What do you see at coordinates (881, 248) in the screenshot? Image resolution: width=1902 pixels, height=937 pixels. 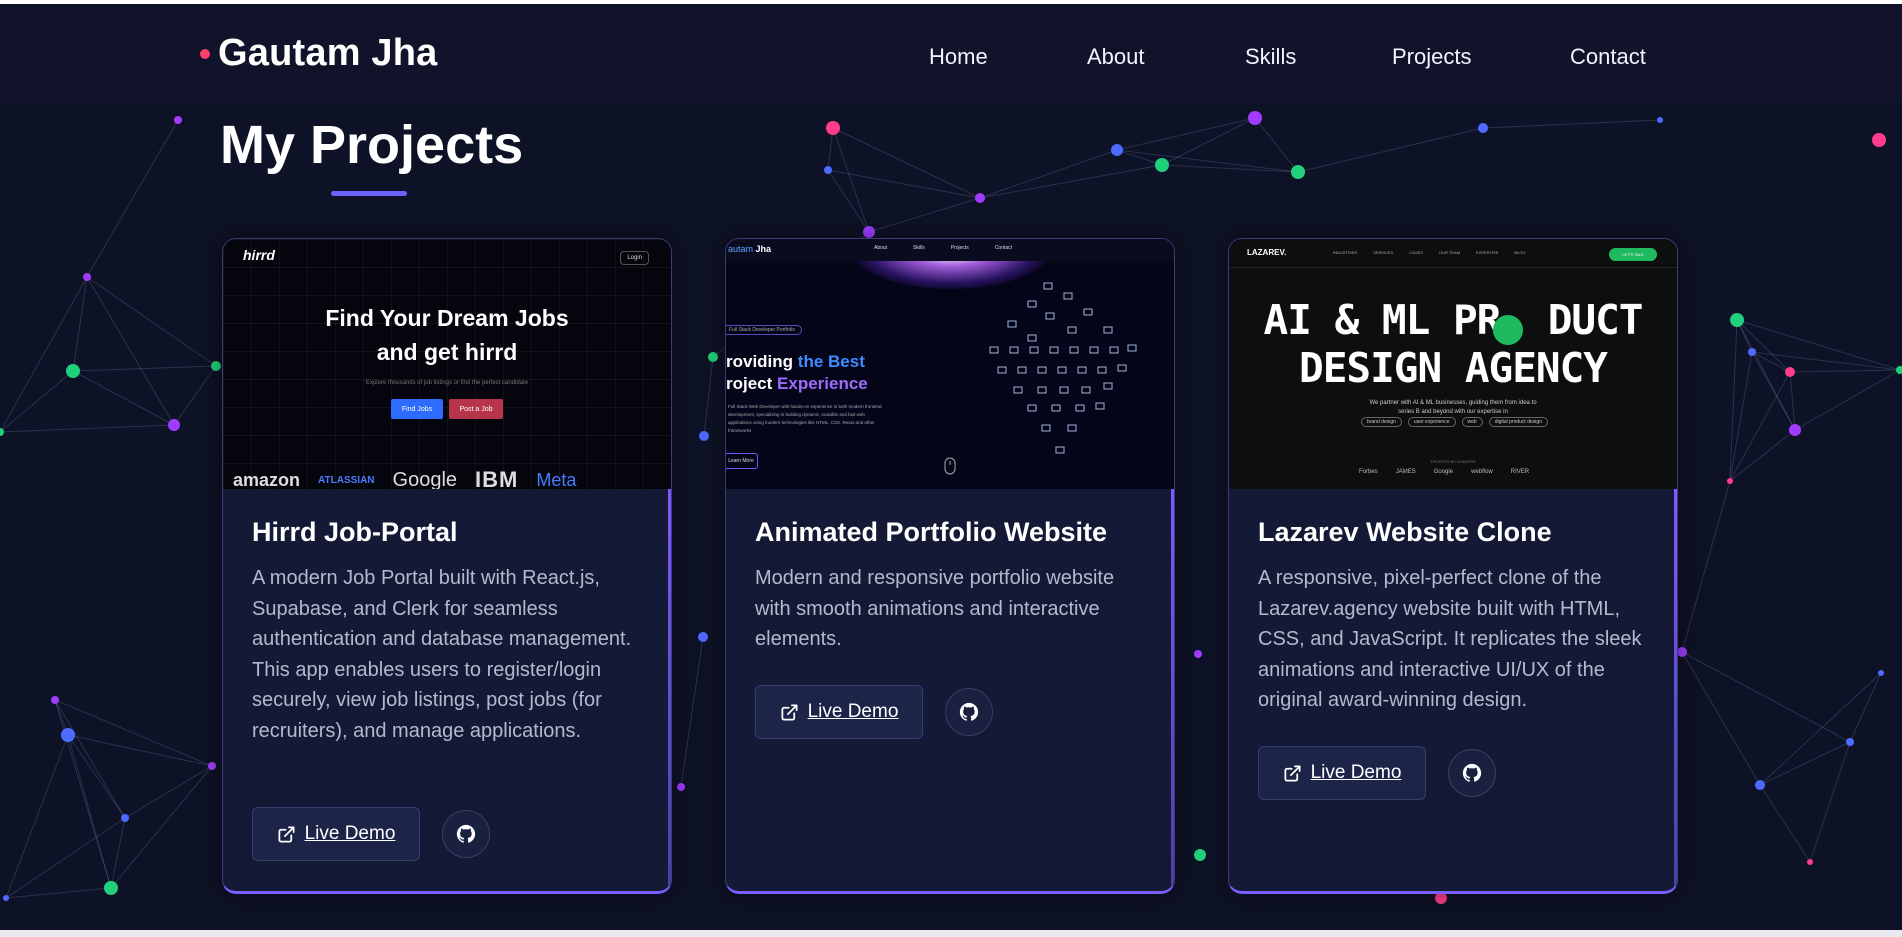 I see `thumbnail-link: About` at bounding box center [881, 248].